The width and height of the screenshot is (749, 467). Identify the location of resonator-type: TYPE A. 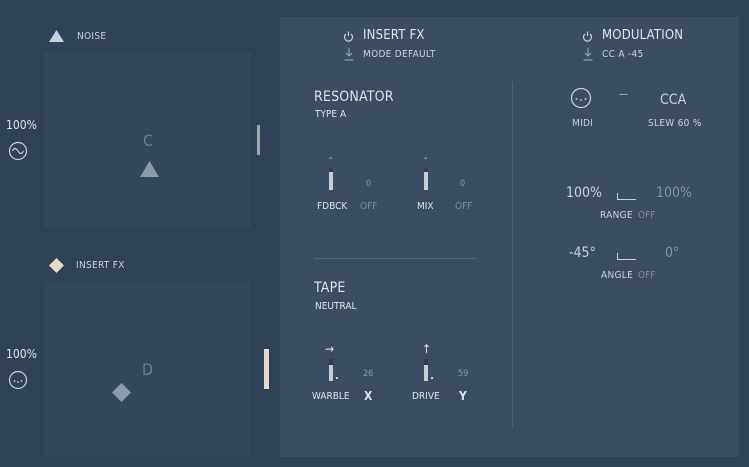
(330, 114).